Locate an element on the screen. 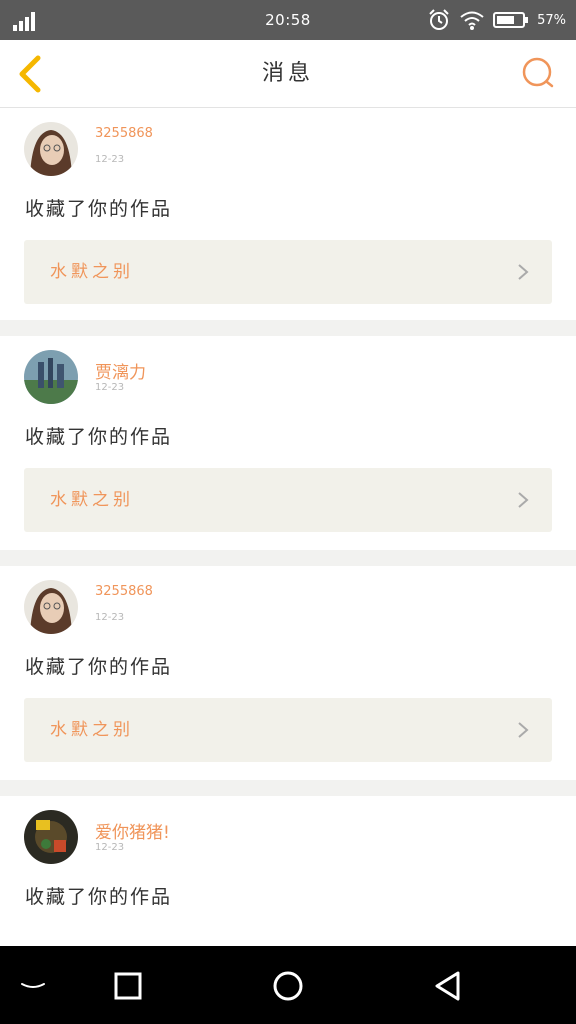 The height and width of the screenshot is (1024, 576). wifi-icon is located at coordinates (472, 20).